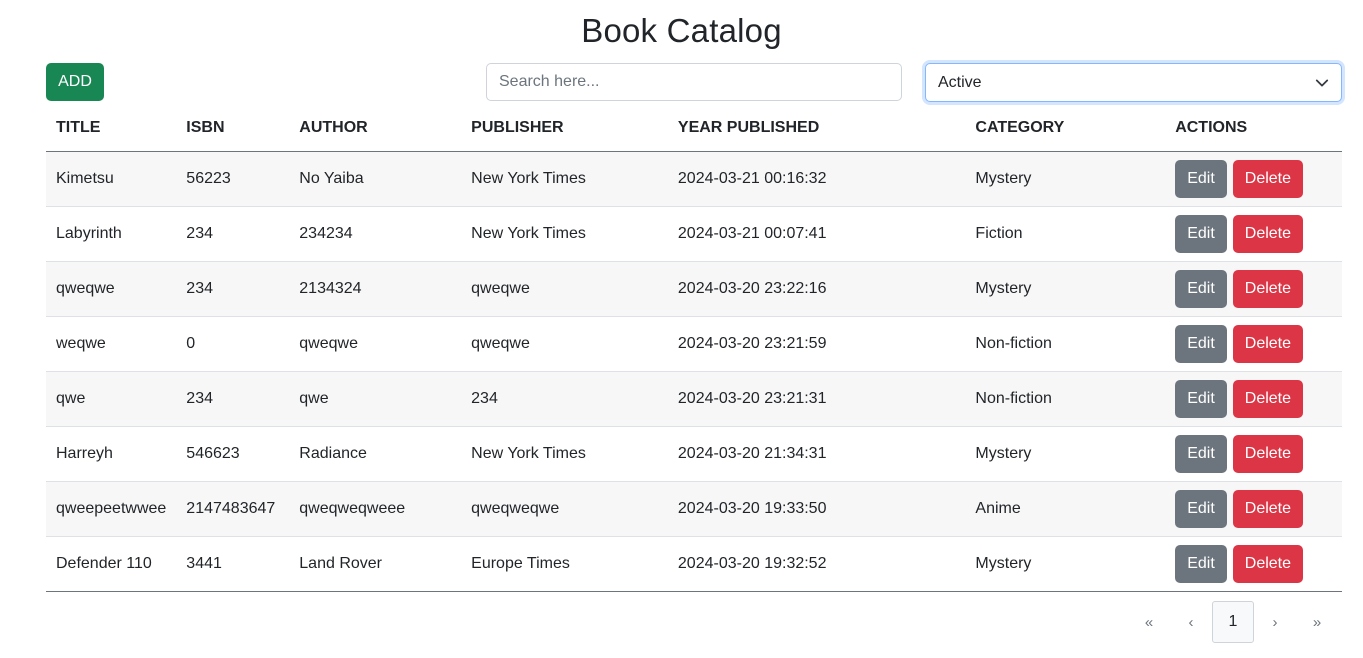  Describe the element at coordinates (1065, 129) in the screenshot. I see `column-header-category: CATEGORY` at that location.